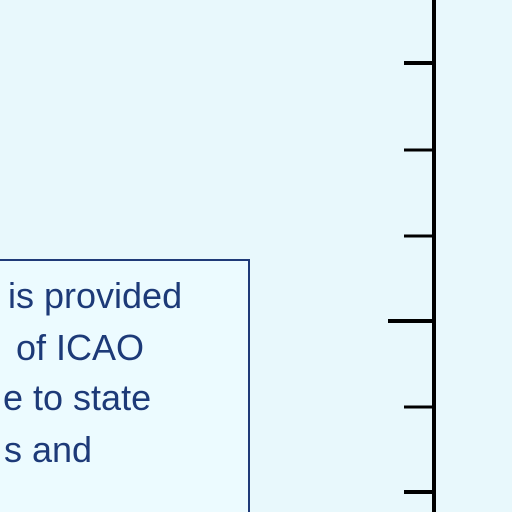 The height and width of the screenshot is (512, 512). I want to click on vertical-axis, so click(412, 256).